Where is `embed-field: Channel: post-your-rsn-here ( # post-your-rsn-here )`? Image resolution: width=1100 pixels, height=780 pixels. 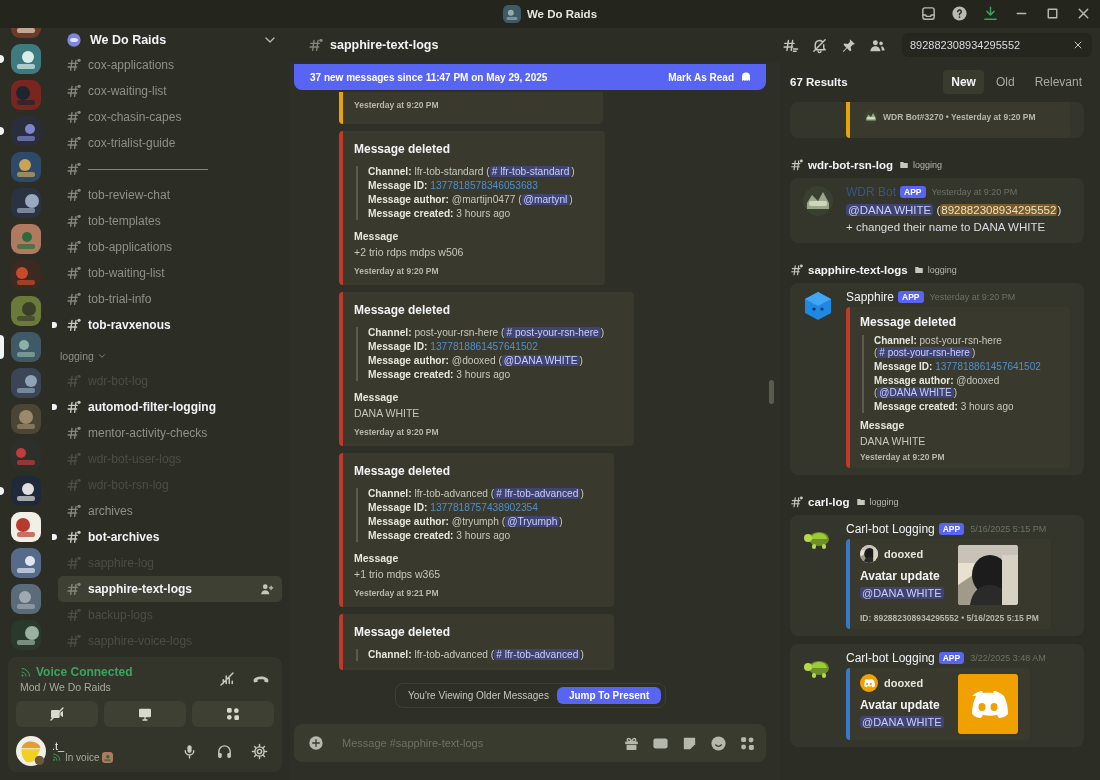
embed-field: Channel: post-your-rsn-here ( # post-your-rsn-here ) is located at coordinates (966, 347).